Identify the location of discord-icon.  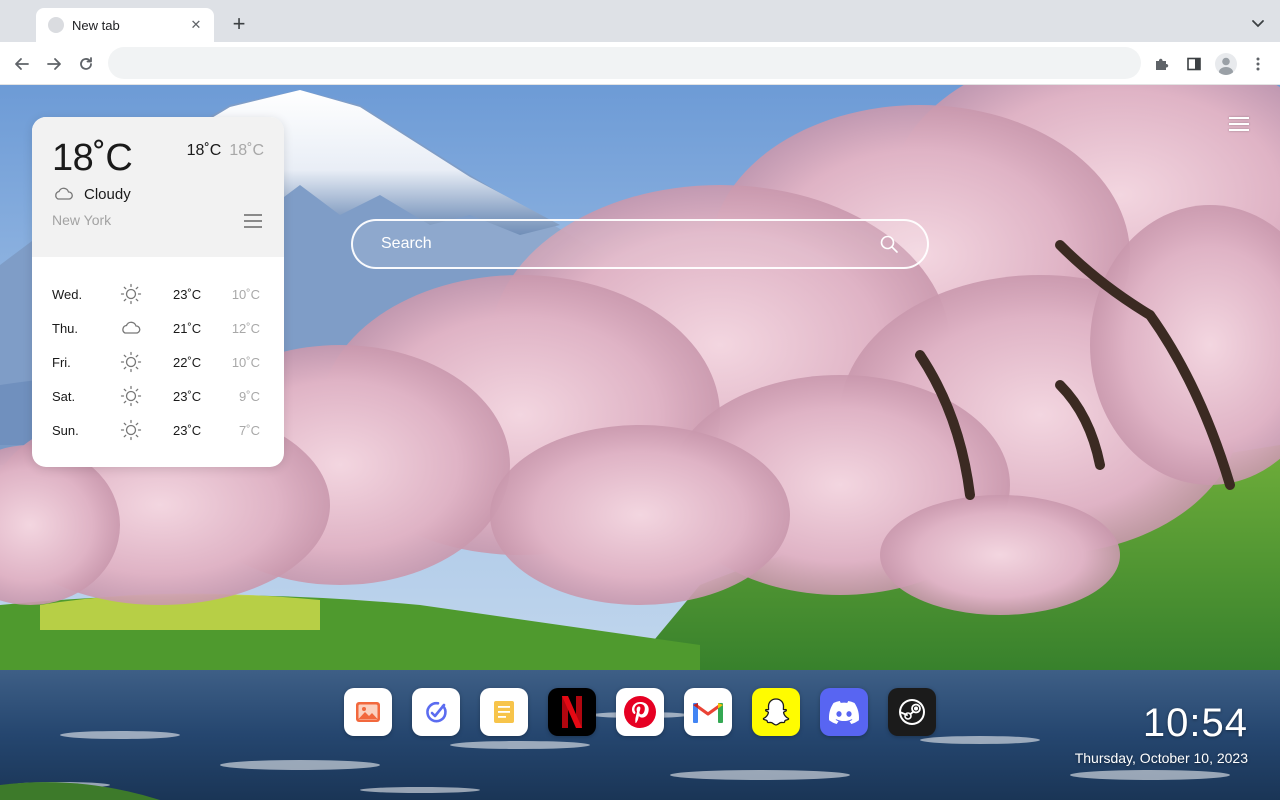
(844, 712).